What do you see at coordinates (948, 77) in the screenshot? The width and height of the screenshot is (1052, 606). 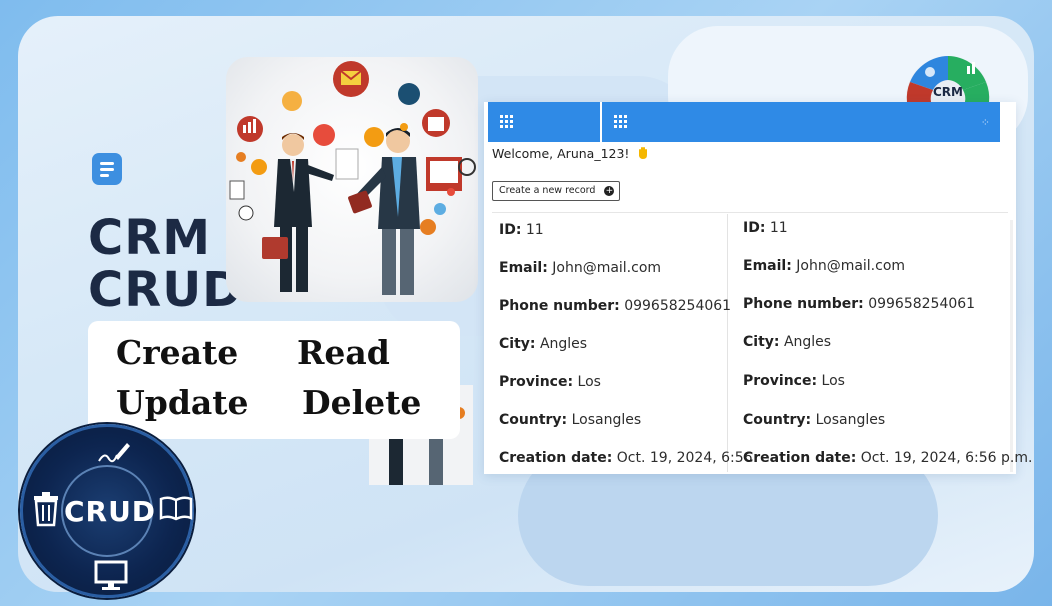 I see `crm-logo: CRM` at bounding box center [948, 77].